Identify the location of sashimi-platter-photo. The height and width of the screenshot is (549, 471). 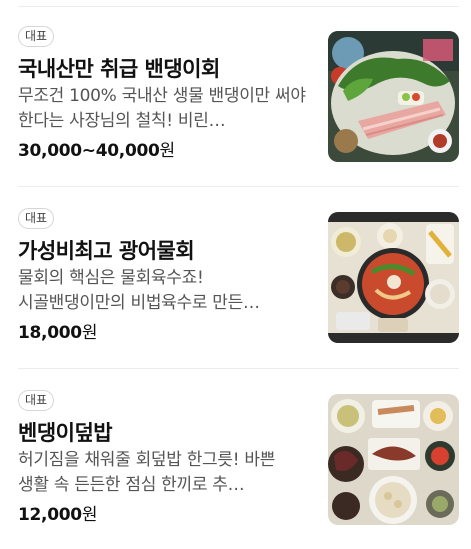
(393, 96).